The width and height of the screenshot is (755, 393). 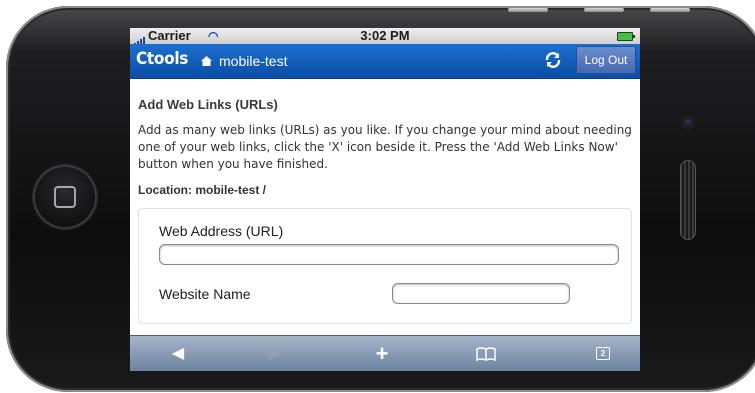 I want to click on website-name-input, so click(x=481, y=293).